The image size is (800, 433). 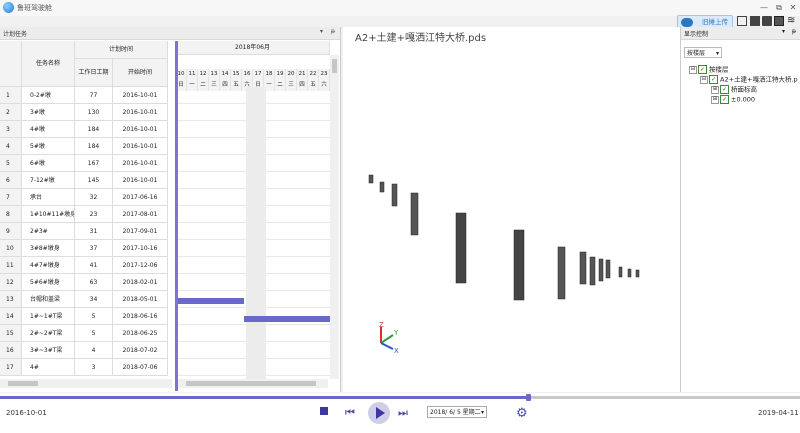 I want to click on start-date-cell: 2018-07-06, so click(x=140, y=367).